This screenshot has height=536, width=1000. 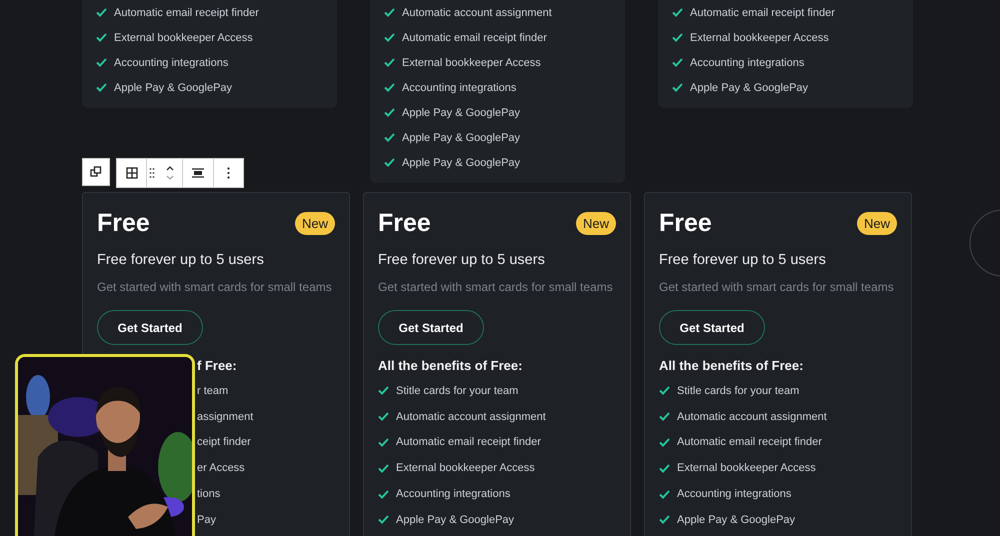 I want to click on feature-text: er Access, so click(x=221, y=468).